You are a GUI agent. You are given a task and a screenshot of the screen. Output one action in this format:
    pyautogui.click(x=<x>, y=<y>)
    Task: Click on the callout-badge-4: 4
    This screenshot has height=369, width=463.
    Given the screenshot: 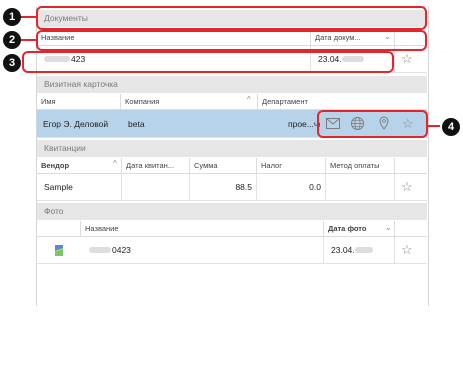 What is the action you would take?
    pyautogui.click(x=451, y=127)
    